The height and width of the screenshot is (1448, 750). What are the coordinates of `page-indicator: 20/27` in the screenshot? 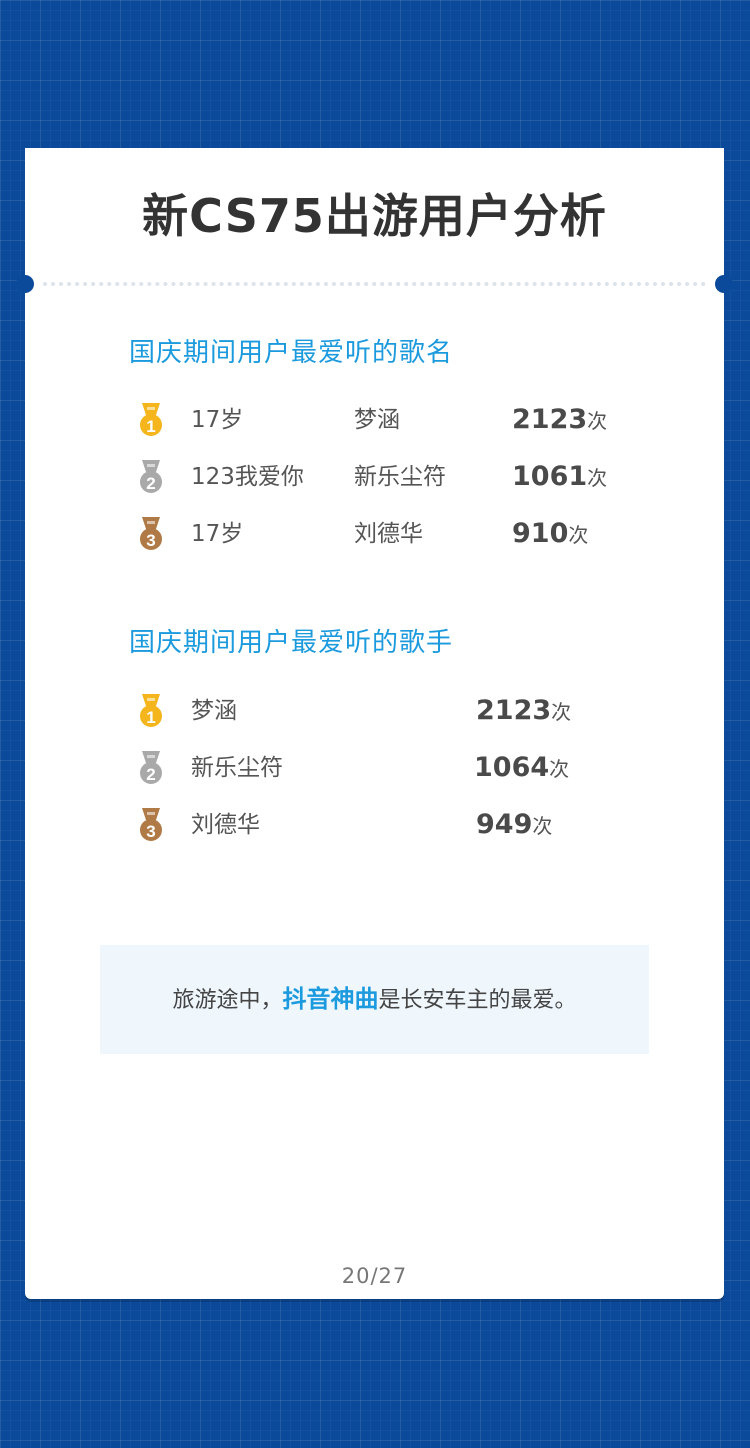 It's located at (374, 1276).